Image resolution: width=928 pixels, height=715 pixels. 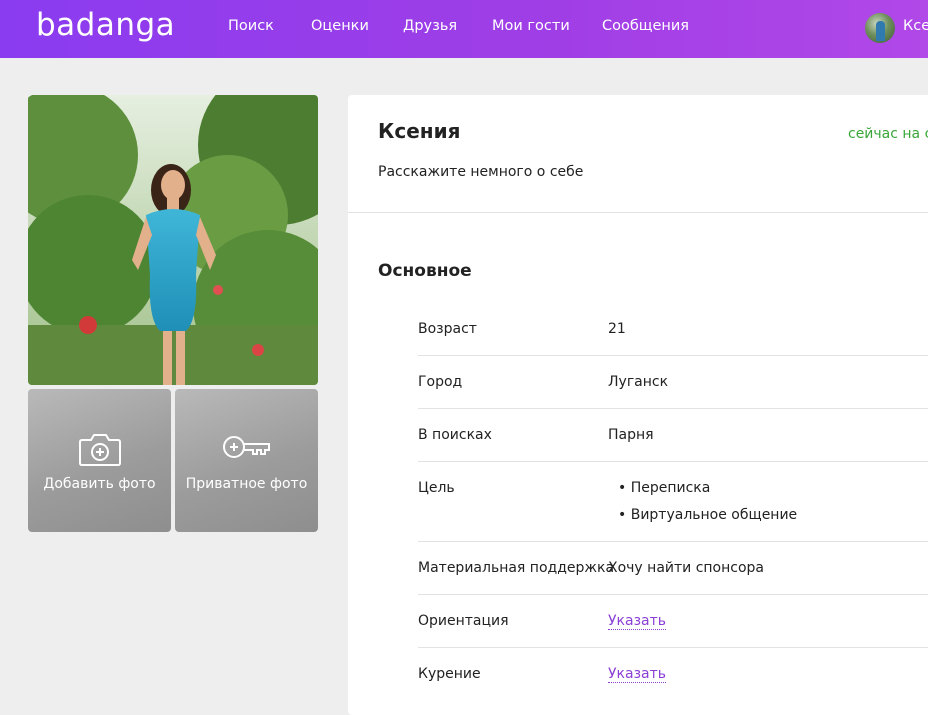 What do you see at coordinates (440, 382) in the screenshot?
I see `field-label: Город` at bounding box center [440, 382].